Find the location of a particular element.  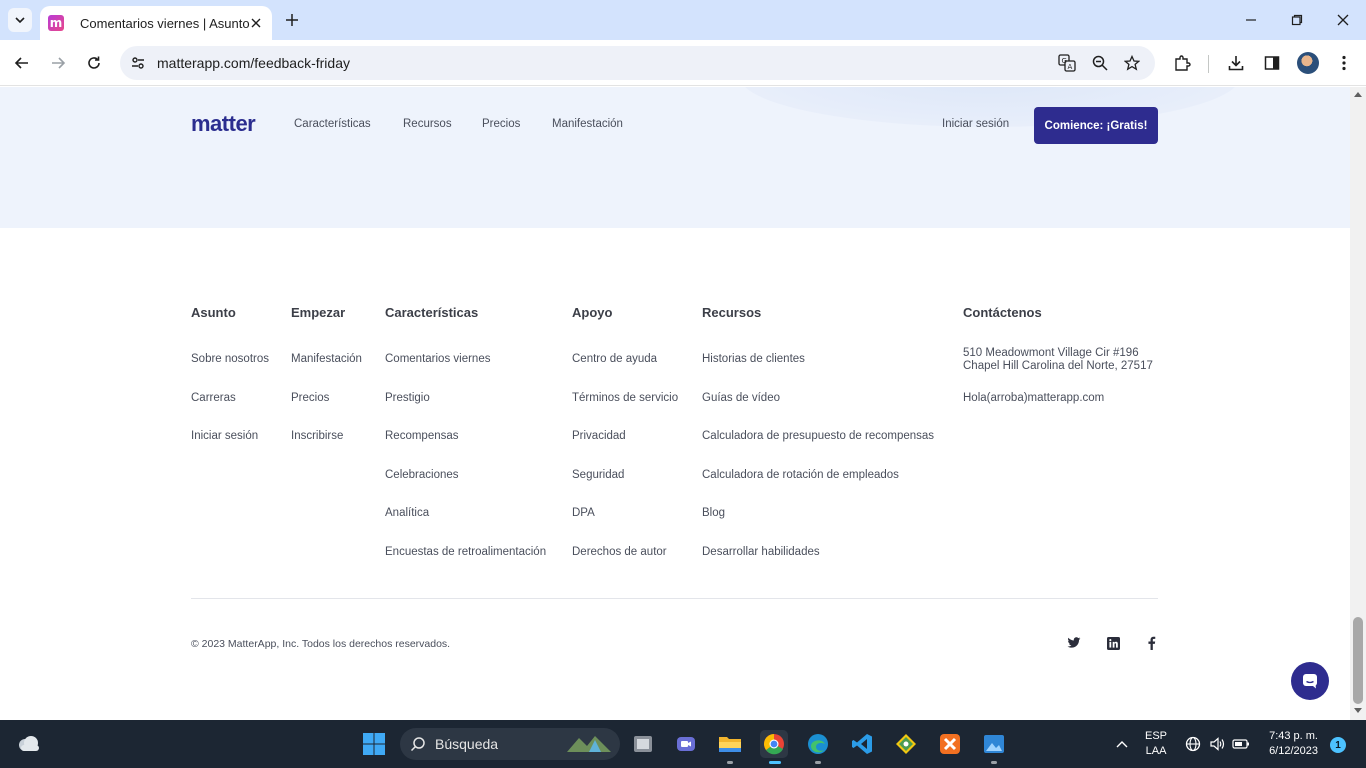

puzzle-icon is located at coordinates (1183, 63).